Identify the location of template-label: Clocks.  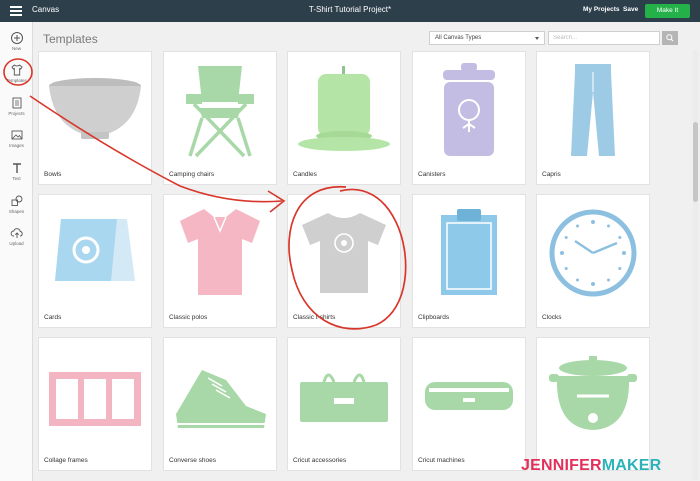
(552, 317).